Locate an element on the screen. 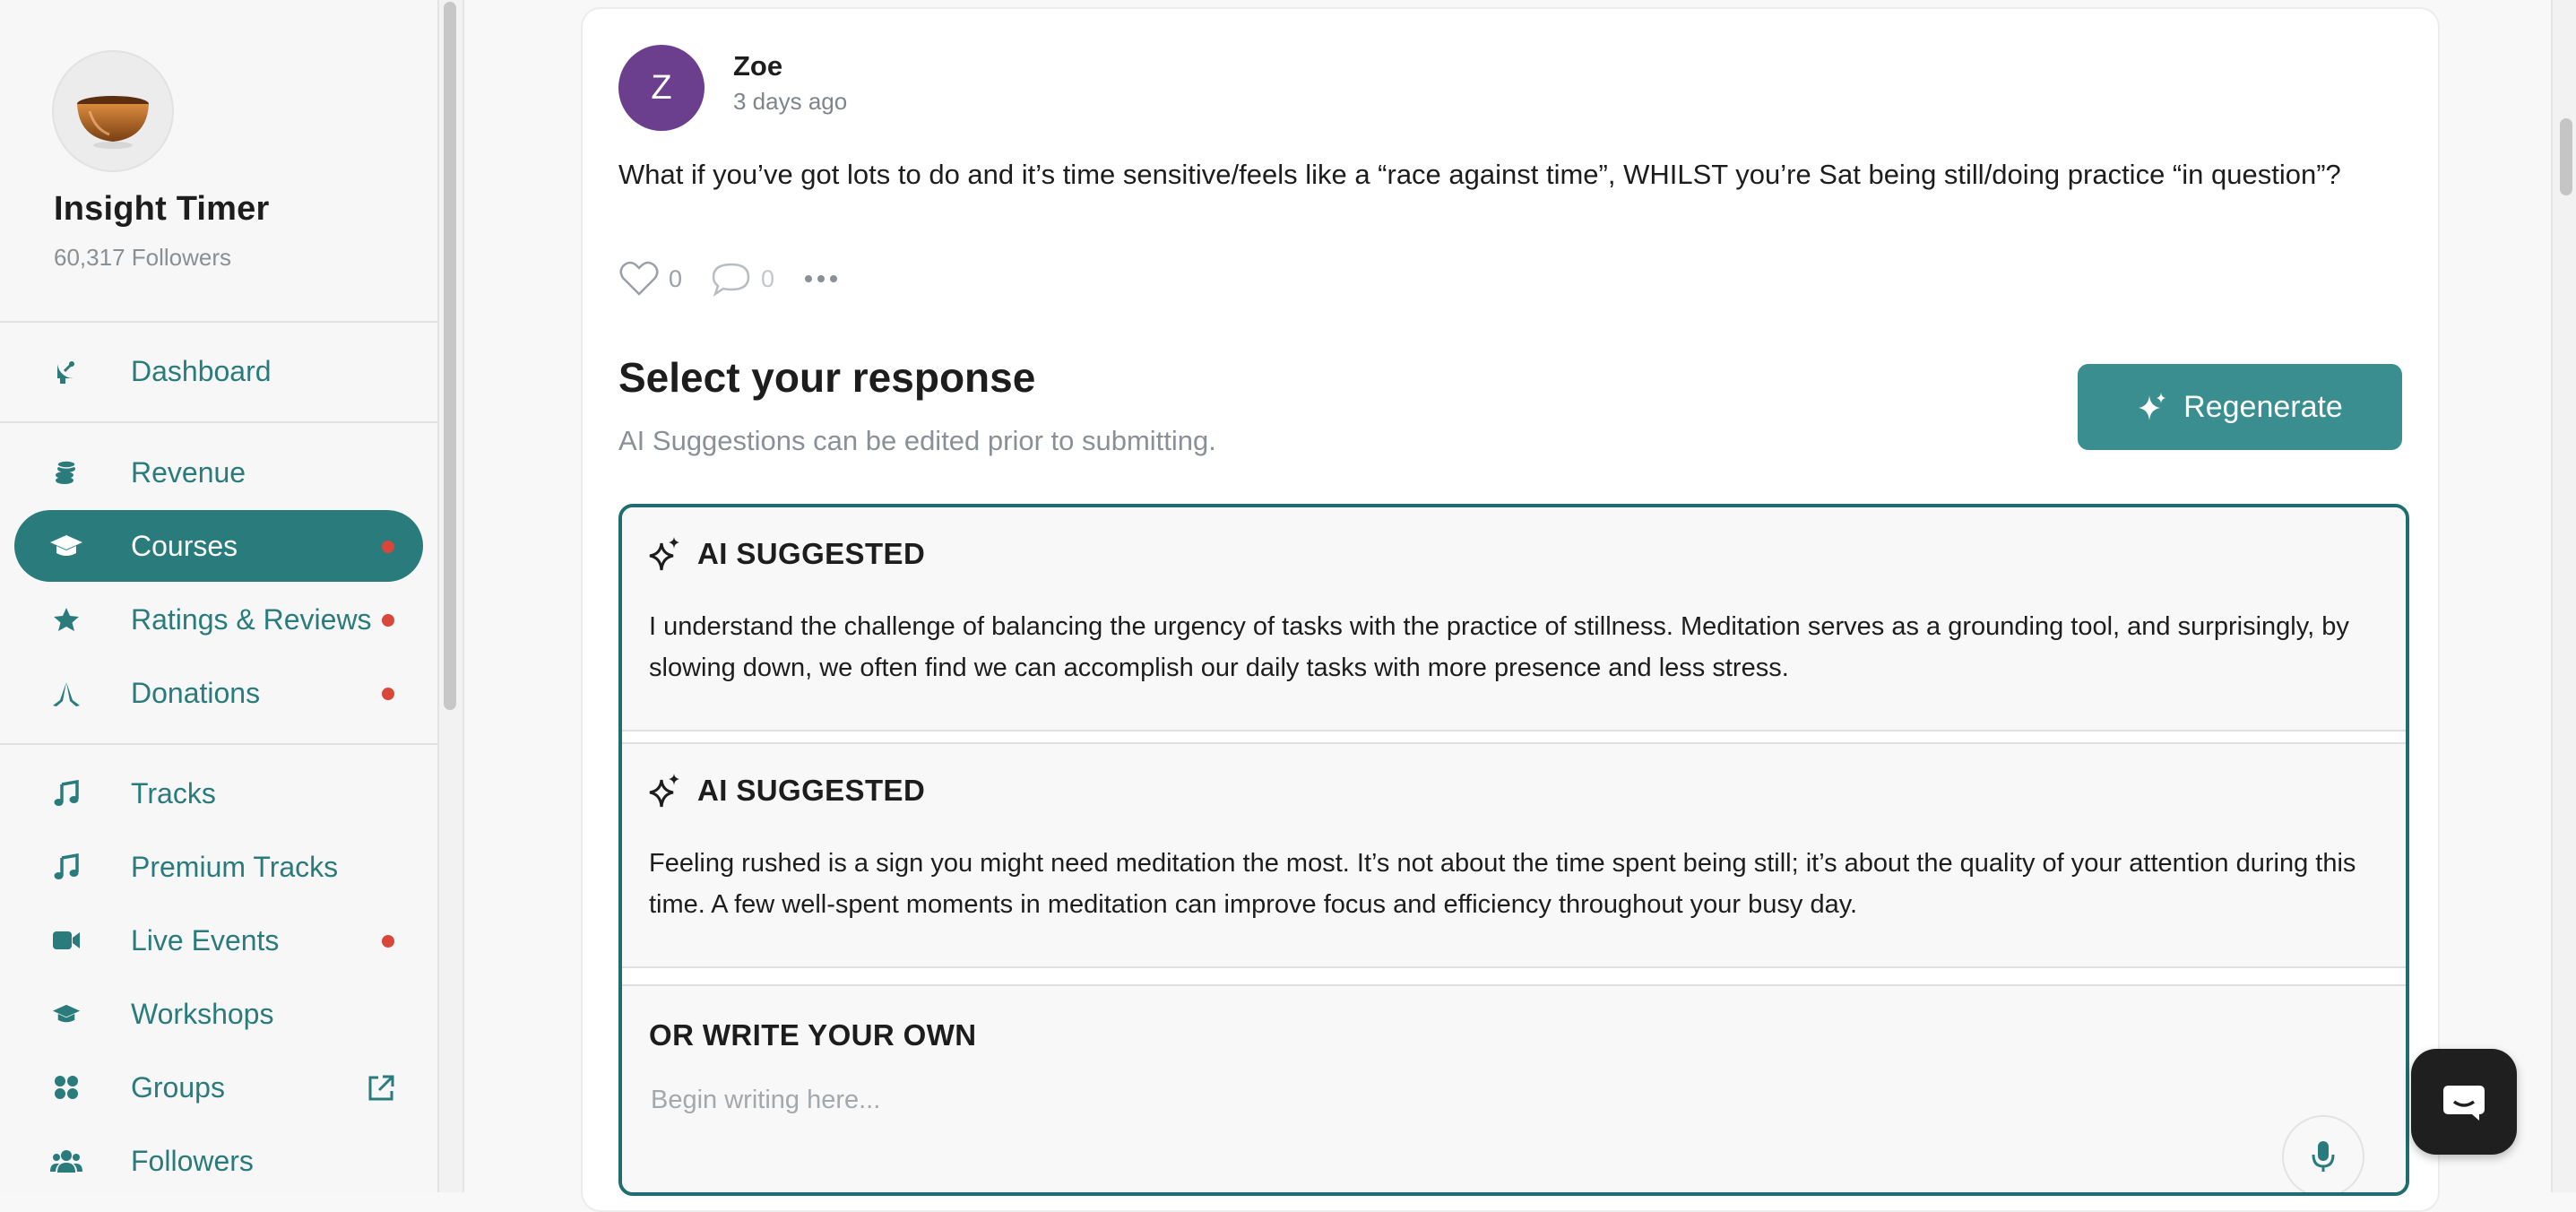 Image resolution: width=2576 pixels, height=1212 pixels. post-actions: 0 0 is located at coordinates (743, 278).